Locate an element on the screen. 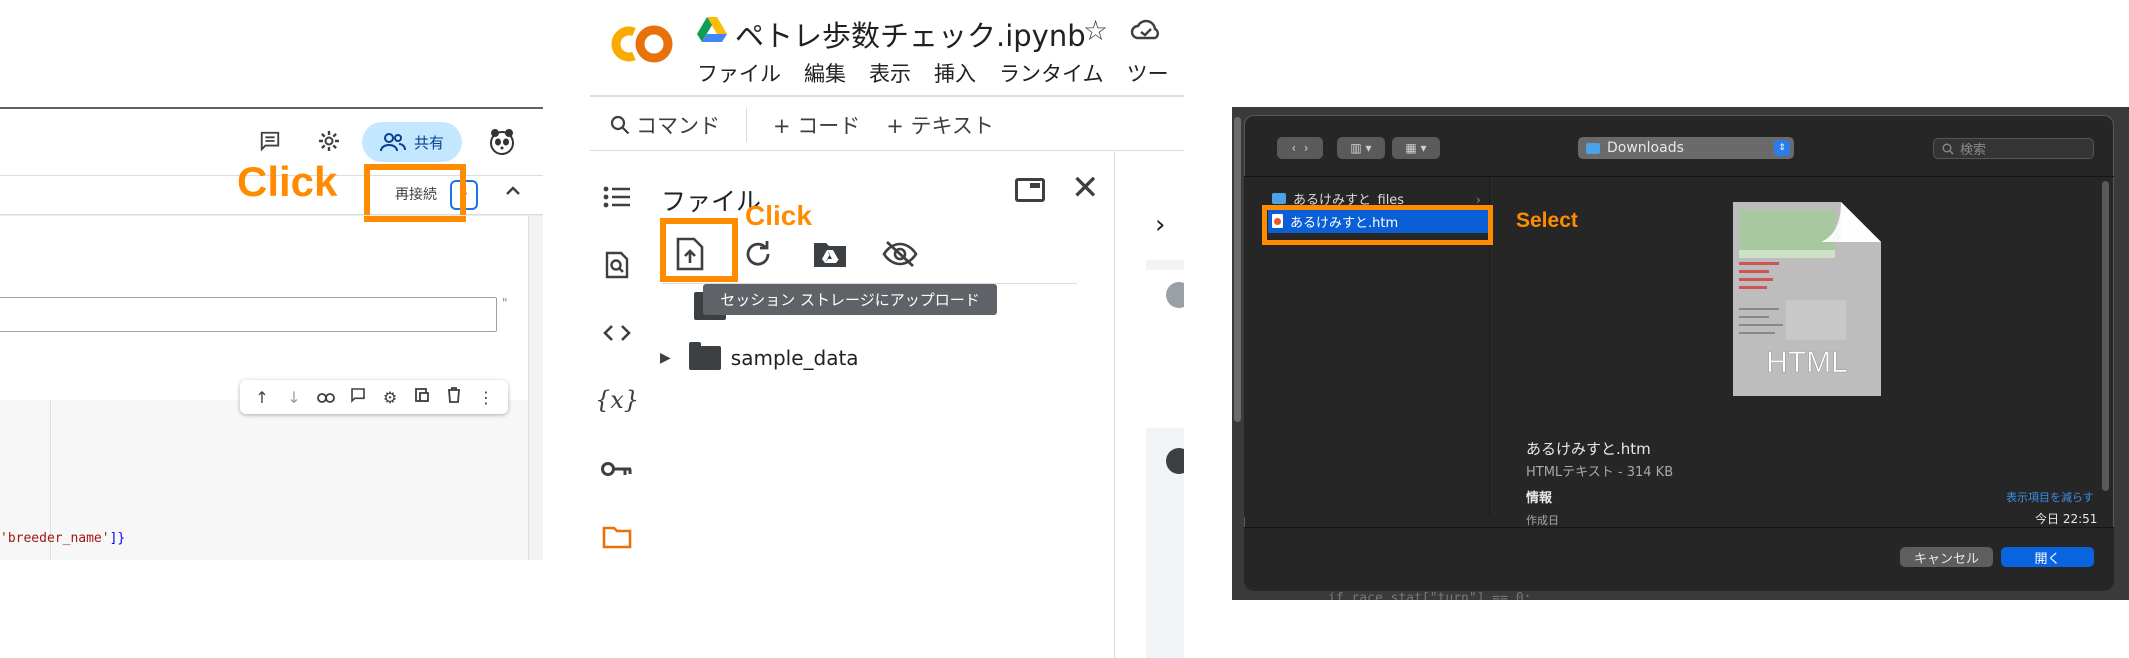  cancel-button: キャンセル is located at coordinates (1946, 557).